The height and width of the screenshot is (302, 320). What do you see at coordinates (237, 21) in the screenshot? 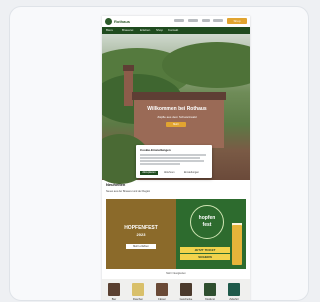
I see `header-cta-button: Shop` at bounding box center [237, 21].